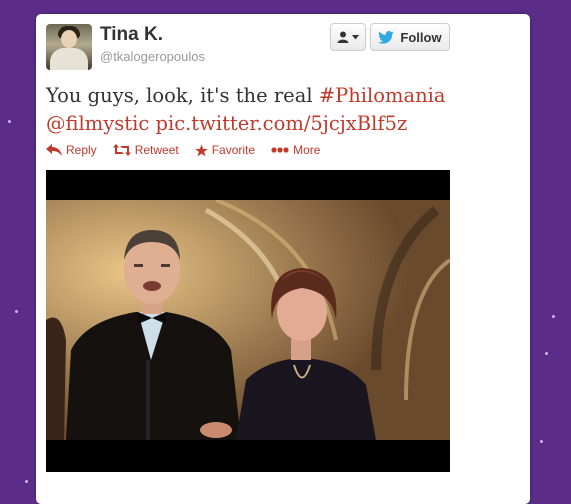 This screenshot has height=504, width=571. I want to click on retweet-icon, so click(121, 150).